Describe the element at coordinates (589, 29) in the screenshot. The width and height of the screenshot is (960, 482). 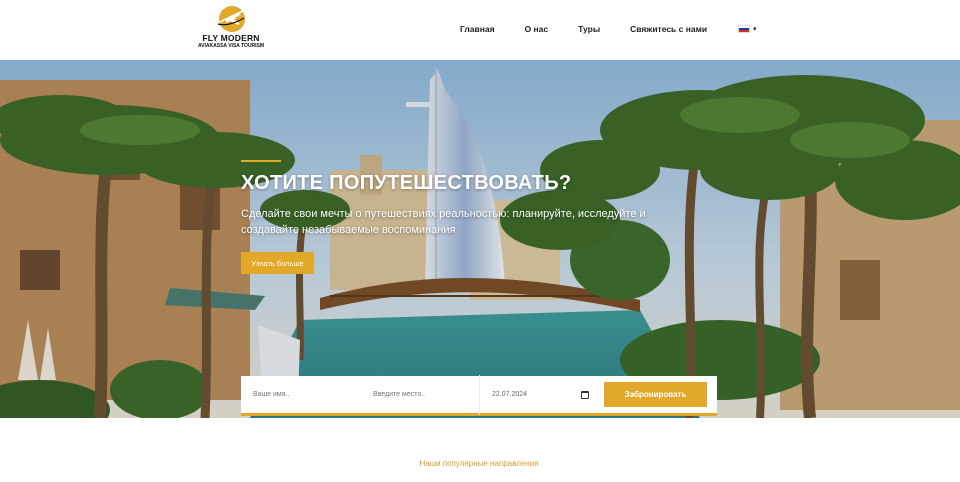
I see `nav-tours: Туры` at that location.